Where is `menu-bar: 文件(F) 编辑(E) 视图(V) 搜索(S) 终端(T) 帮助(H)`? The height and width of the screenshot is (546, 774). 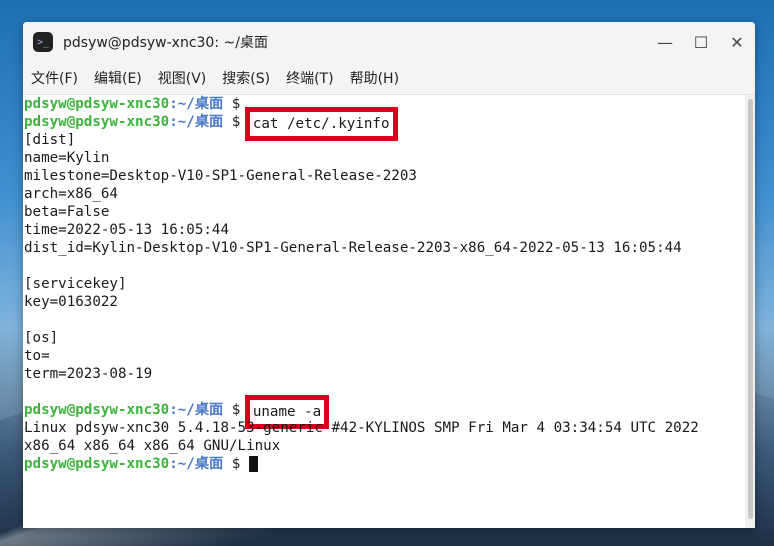 menu-bar: 文件(F) 编辑(E) 视图(V) 搜索(S) 终端(T) 帮助(H) is located at coordinates (389, 78).